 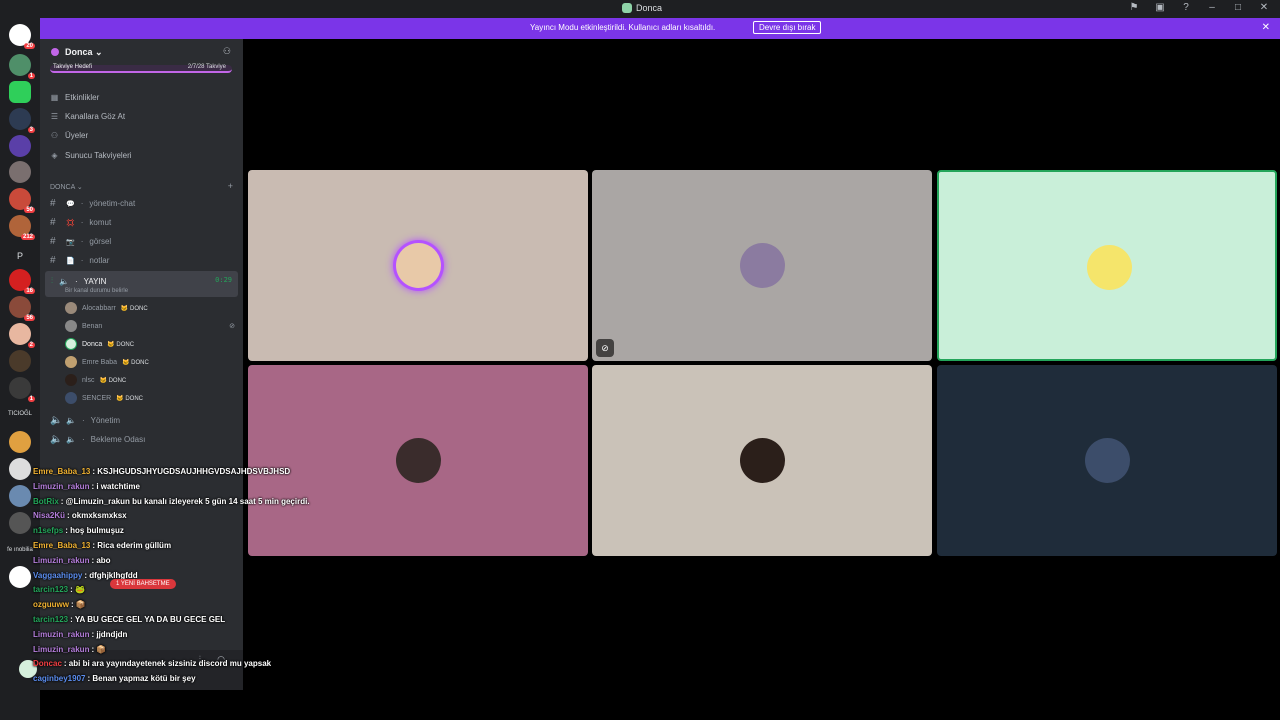 I want to click on create-channel-icon: +, so click(x=230, y=186).